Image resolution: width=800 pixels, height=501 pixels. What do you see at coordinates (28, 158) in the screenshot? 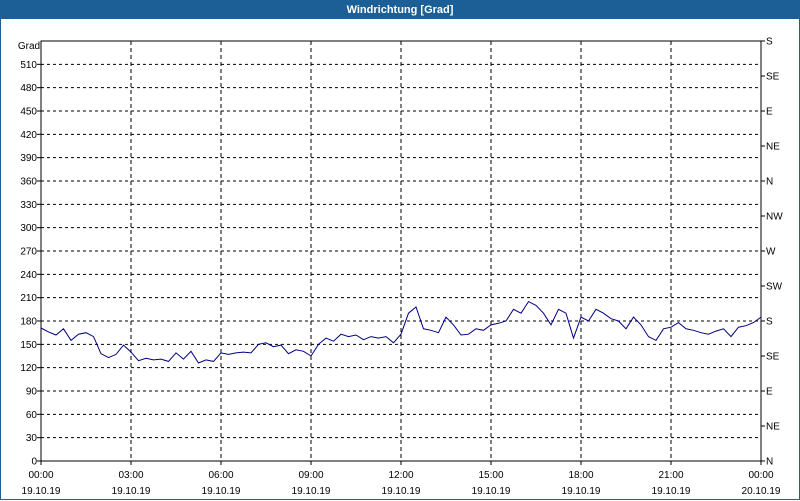
I see `y-tick-label: 390` at bounding box center [28, 158].